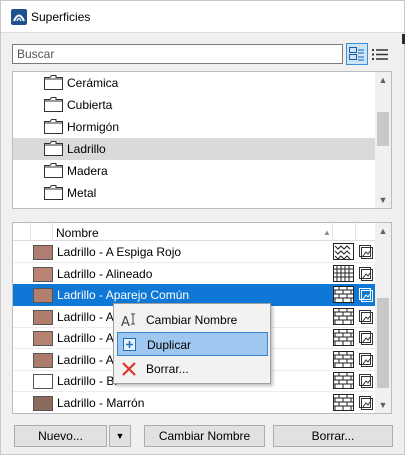 The height and width of the screenshot is (455, 405). I want to click on rename-icon: A, so click(128, 320).